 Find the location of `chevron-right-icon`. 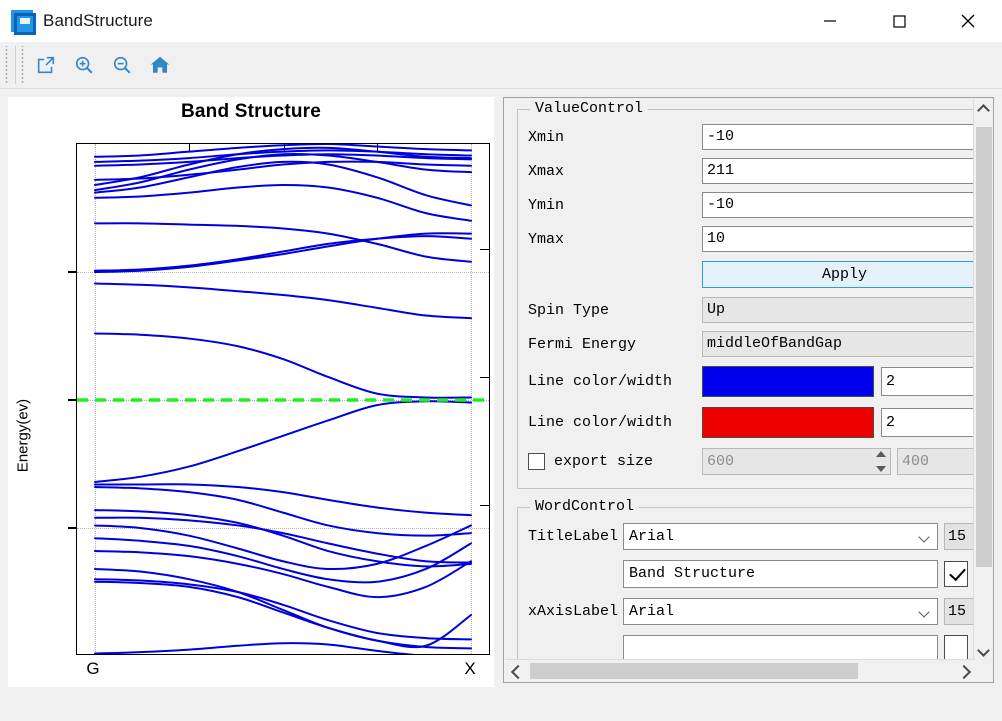

chevron-right-icon is located at coordinates (964, 671).